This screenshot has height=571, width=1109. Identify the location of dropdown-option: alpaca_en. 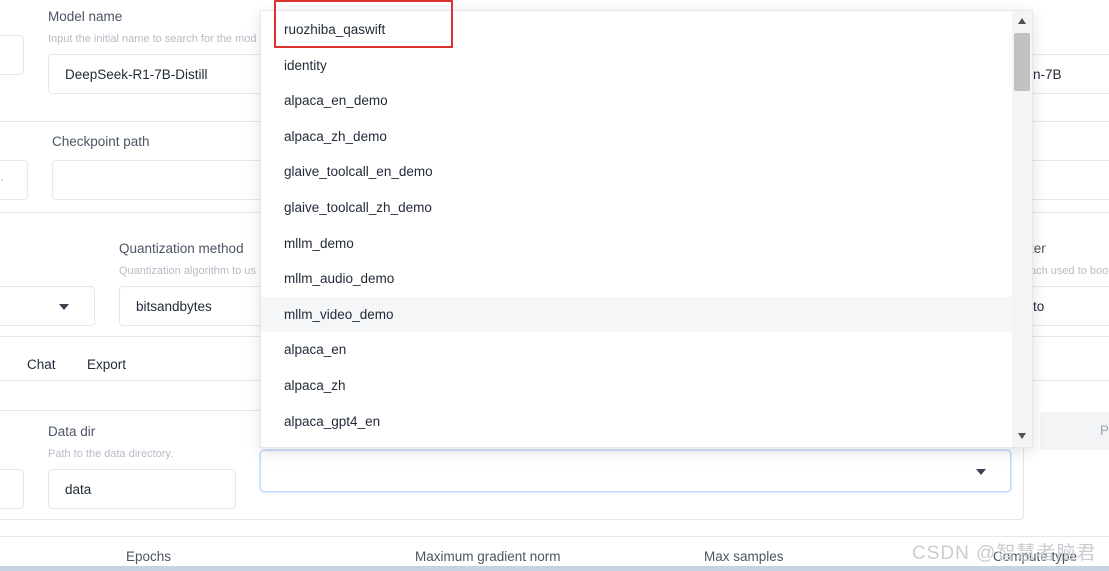
(637, 349).